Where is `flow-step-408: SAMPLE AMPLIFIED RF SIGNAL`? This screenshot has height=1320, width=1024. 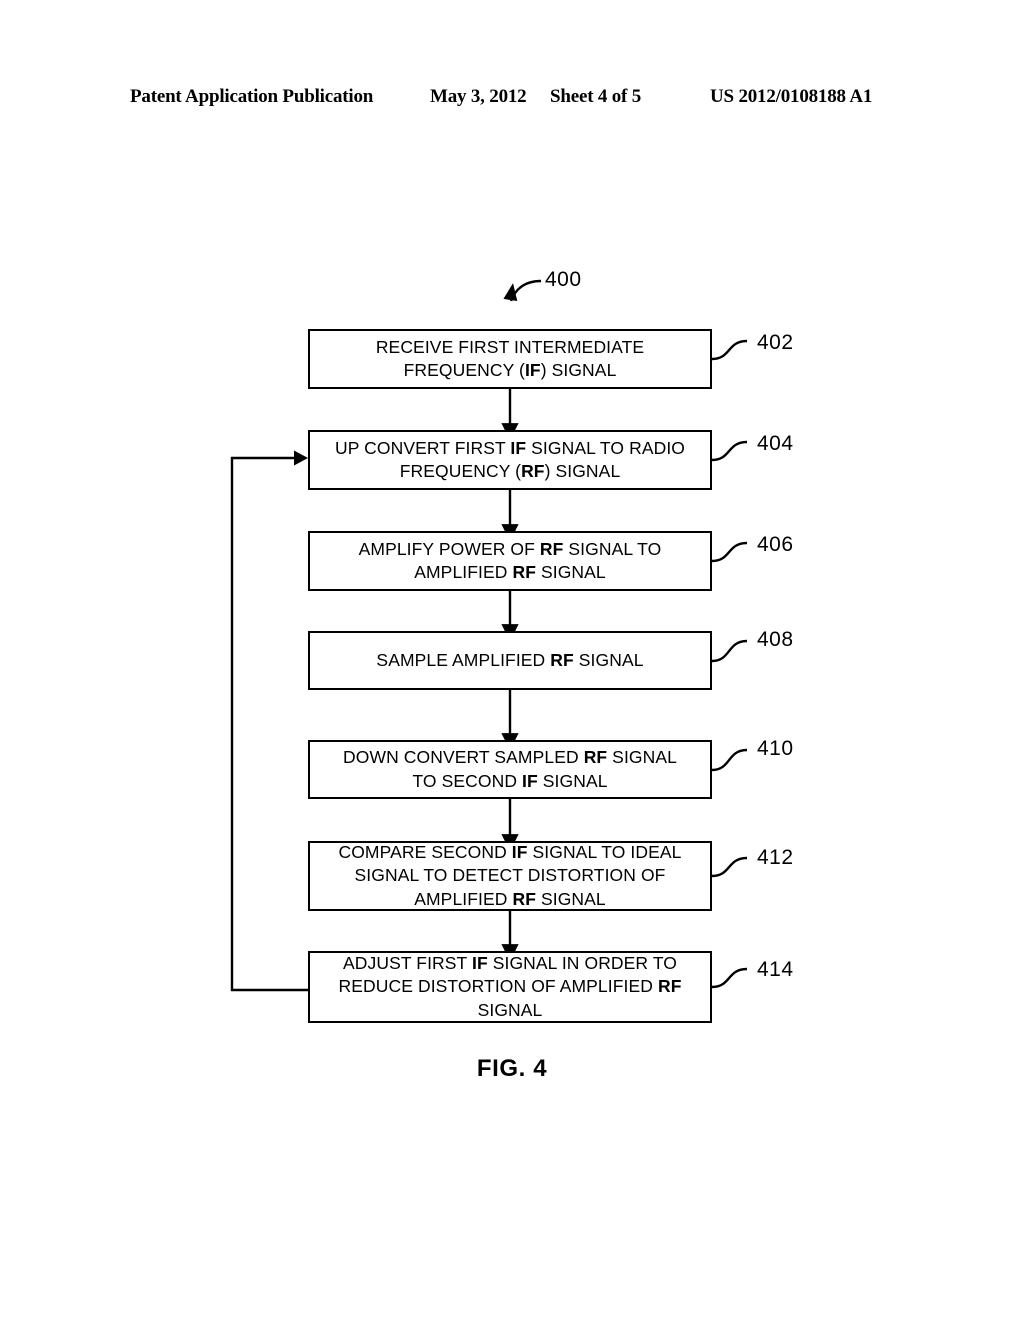 flow-step-408: SAMPLE AMPLIFIED RF SIGNAL is located at coordinates (510, 660).